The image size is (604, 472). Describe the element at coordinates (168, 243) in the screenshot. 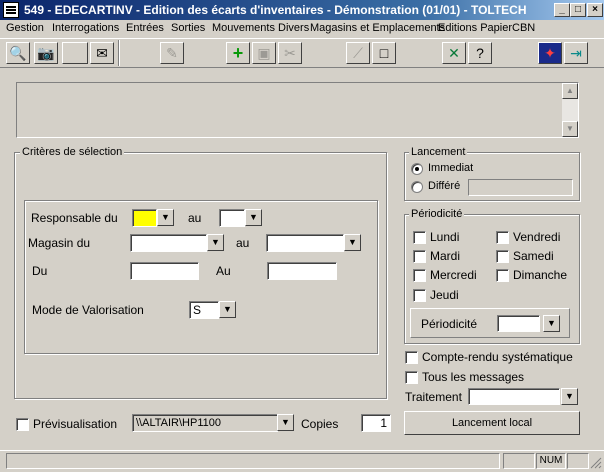

I see `magasin-from-field` at that location.